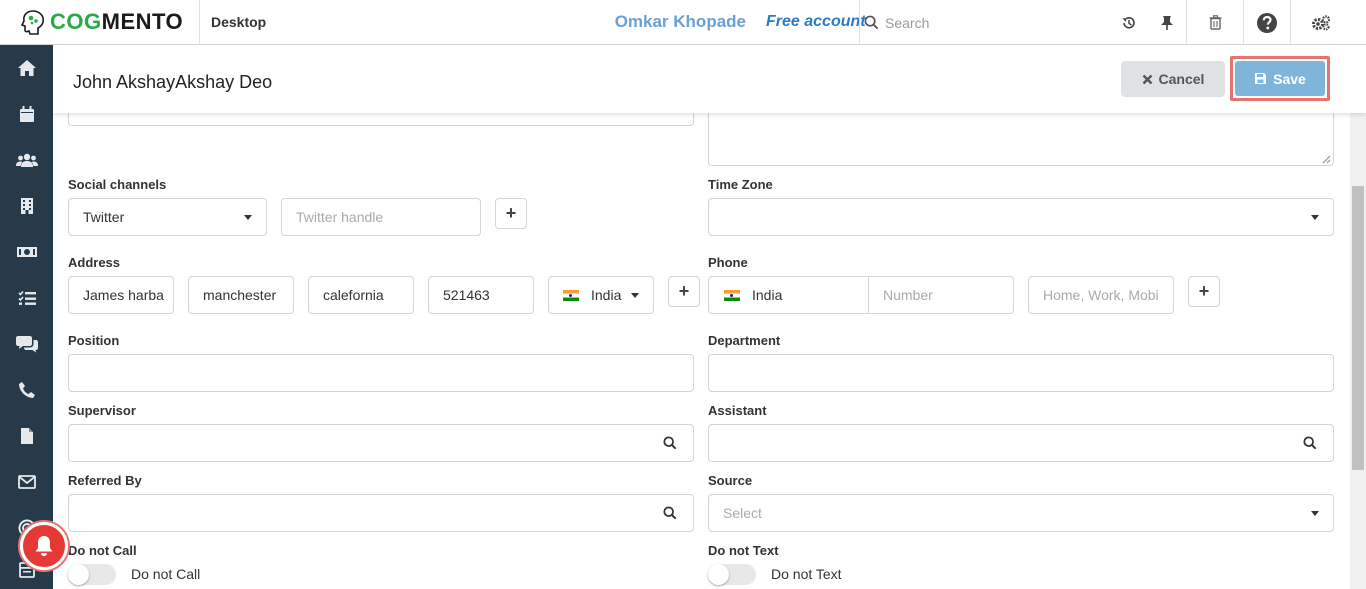 This screenshot has height=589, width=1366. Describe the element at coordinates (742, 513) in the screenshot. I see `source-placeholder: Select` at that location.